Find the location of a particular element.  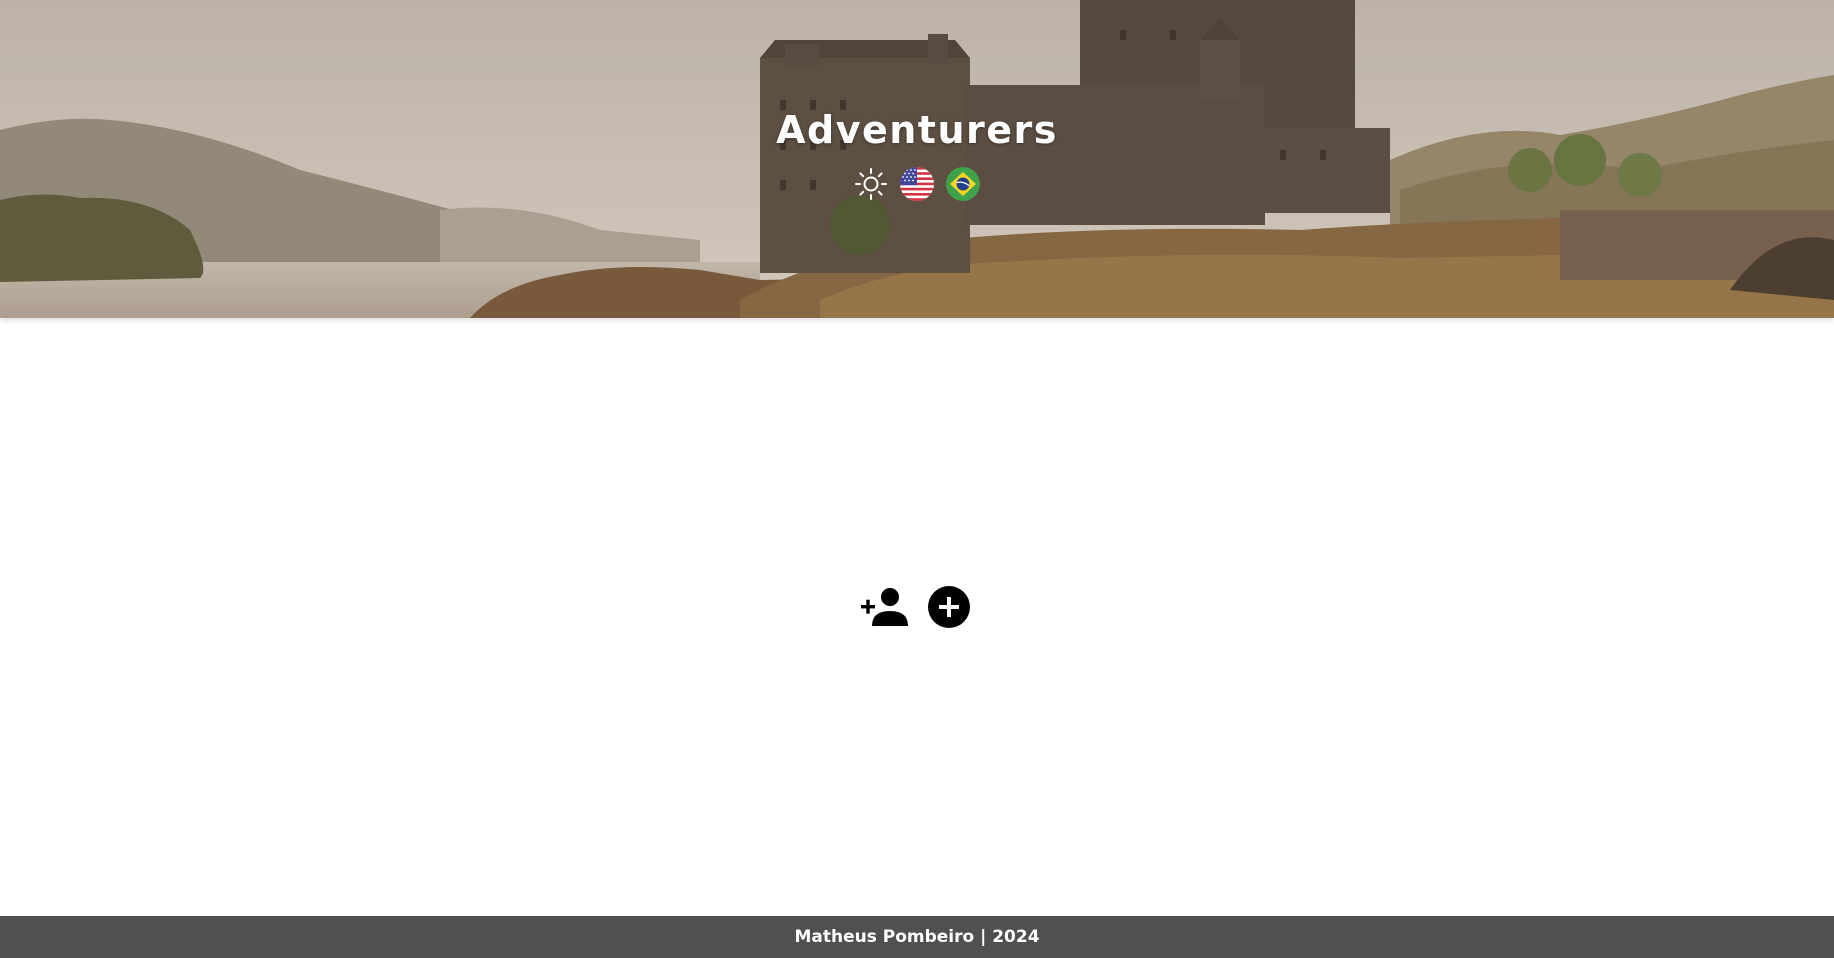

person-add-icon is located at coordinates (884, 607).